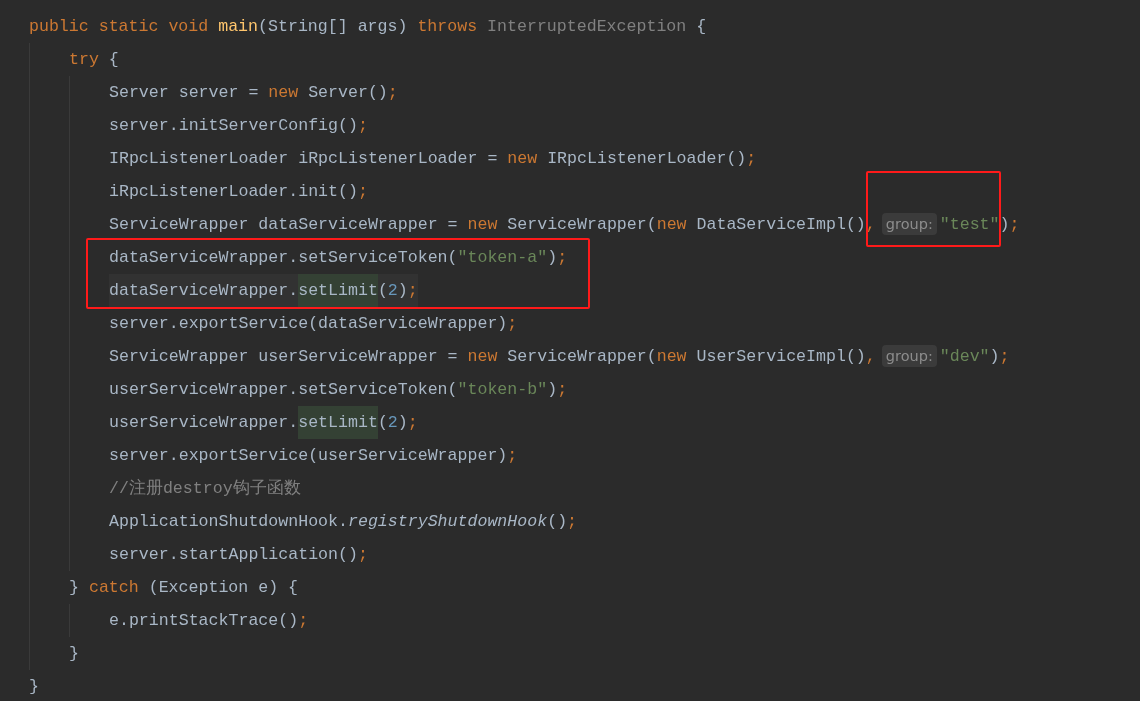 The height and width of the screenshot is (701, 1140). What do you see at coordinates (343, 522) in the screenshot?
I see `code-line: ApplicationShutdownHook.registryShutdownHook();` at bounding box center [343, 522].